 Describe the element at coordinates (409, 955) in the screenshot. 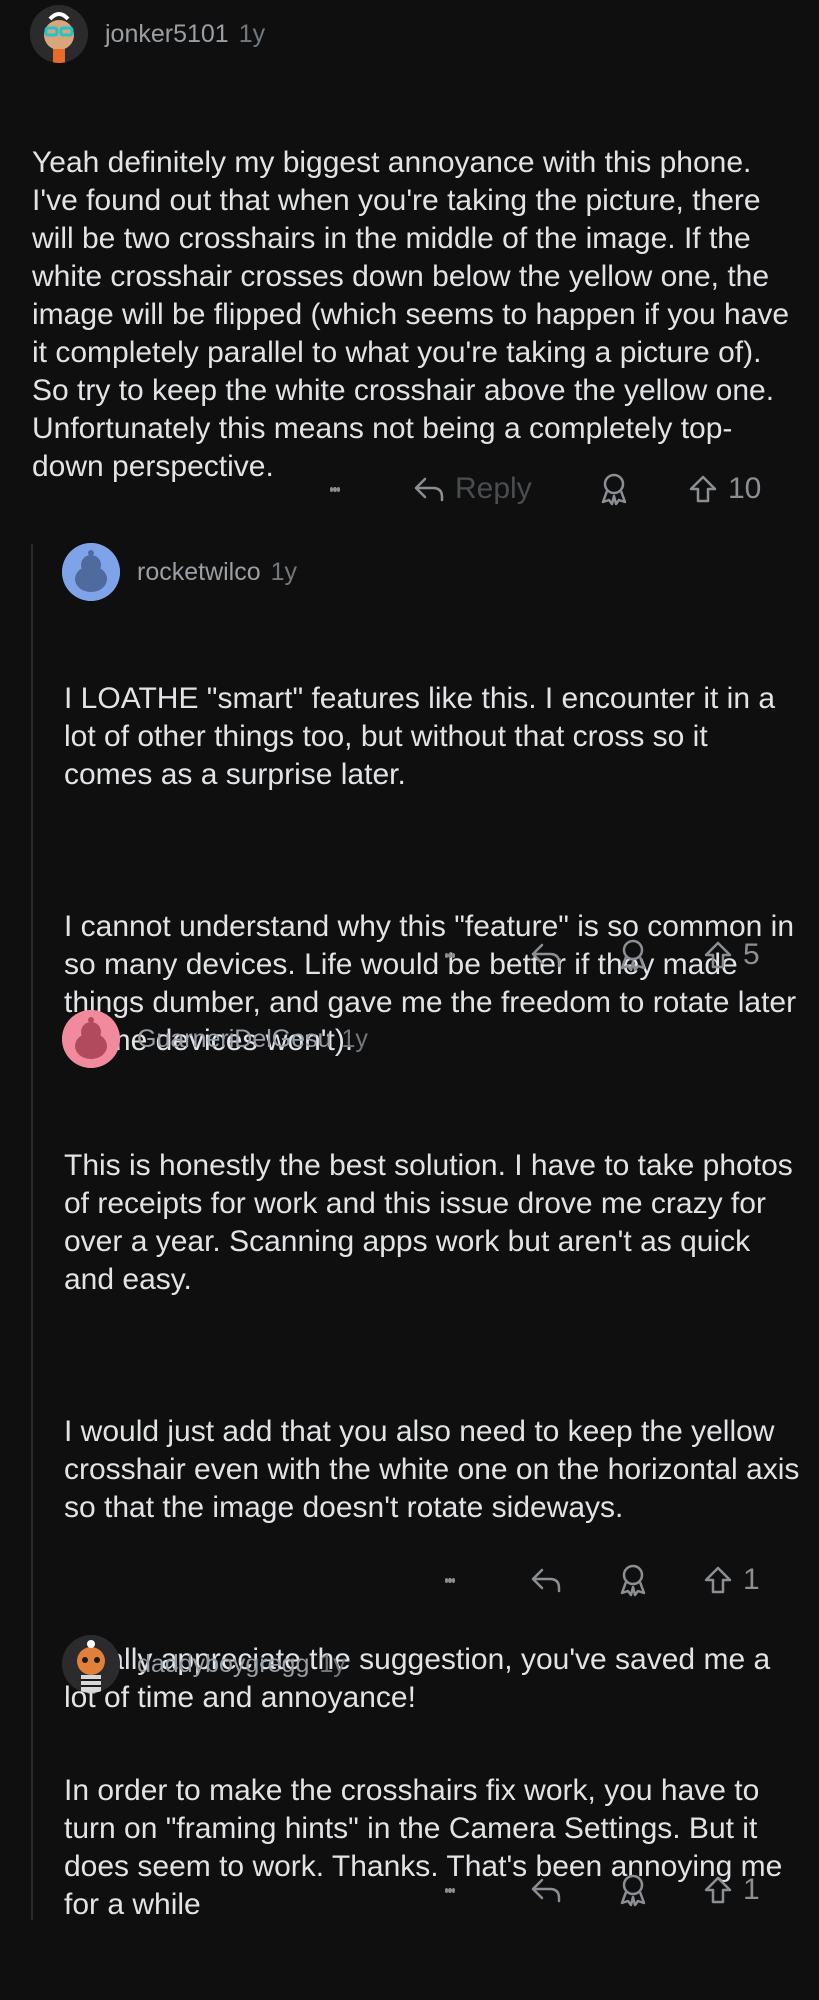

I see `comment-actions: 5` at that location.